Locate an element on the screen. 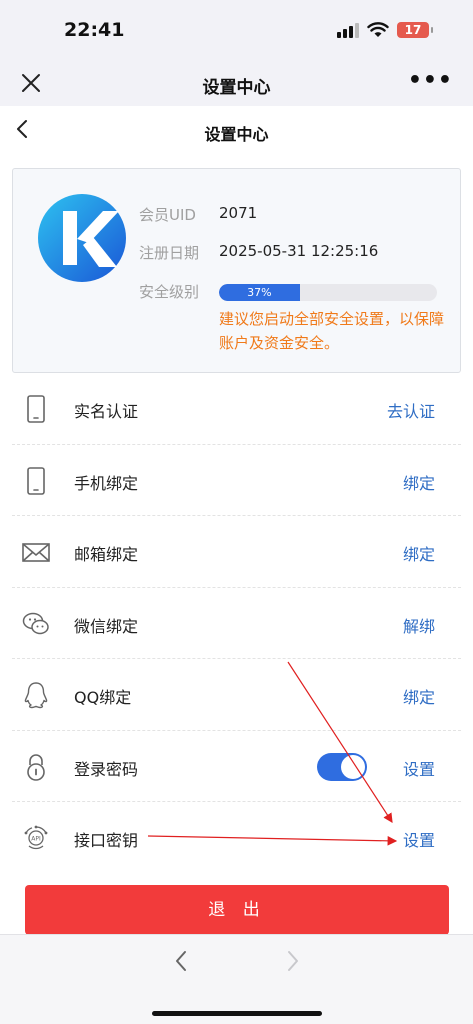 This screenshot has height=1024, width=473. app-logo-icon is located at coordinates (82, 238).